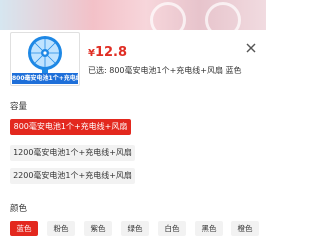  Describe the element at coordinates (165, 70) in the screenshot. I see `selected-summary: 已选: 800毫安电池1个+充电线+风扇 蓝色` at that location.